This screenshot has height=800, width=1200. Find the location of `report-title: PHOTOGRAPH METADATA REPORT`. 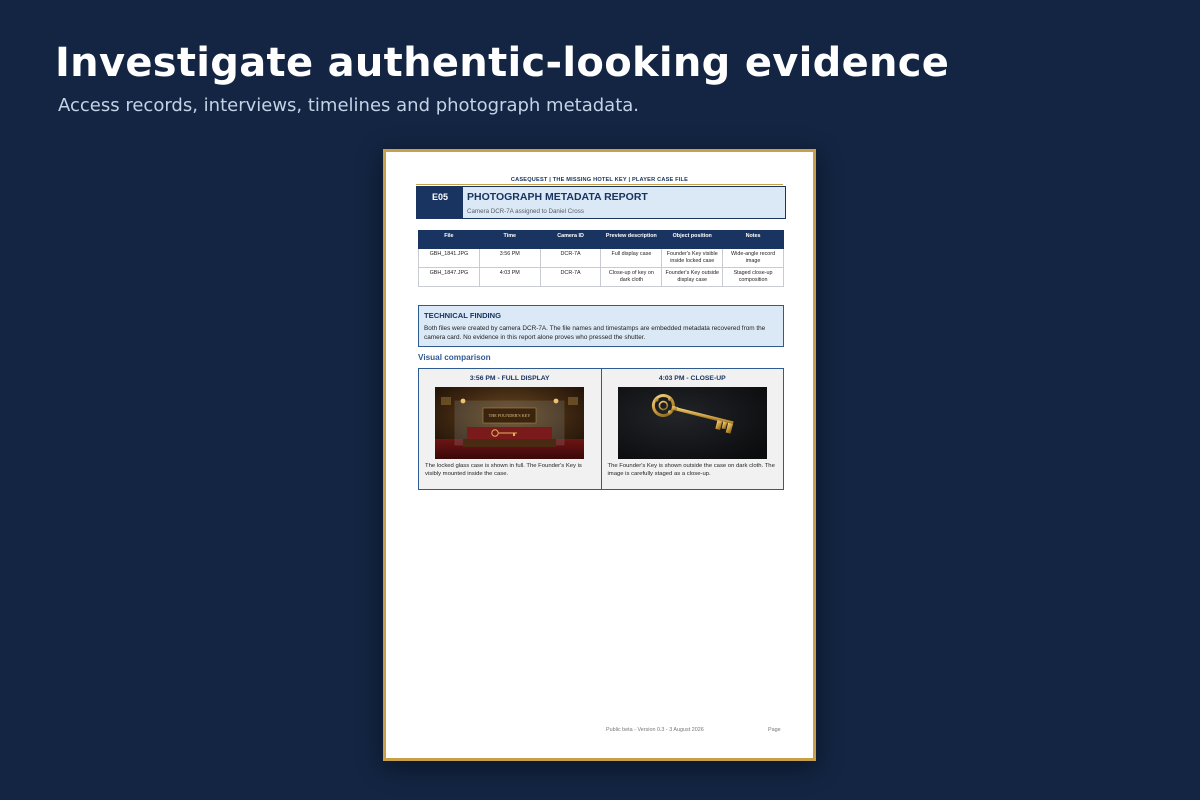

report-title: PHOTOGRAPH METADATA REPORT is located at coordinates (557, 197).